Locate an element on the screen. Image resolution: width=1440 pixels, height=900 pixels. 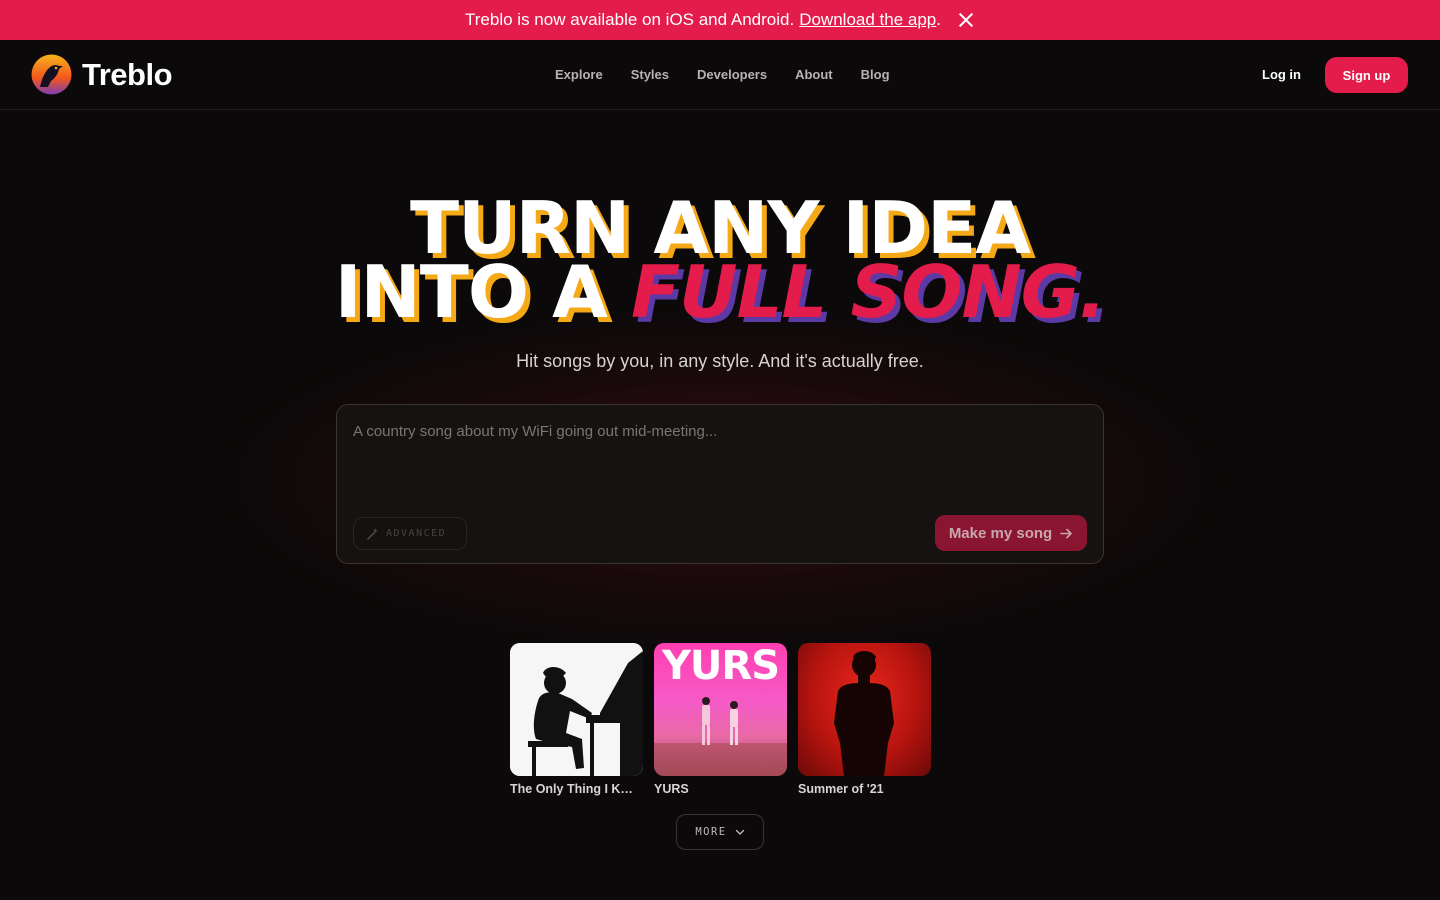
more-button: MORE is located at coordinates (720, 832).